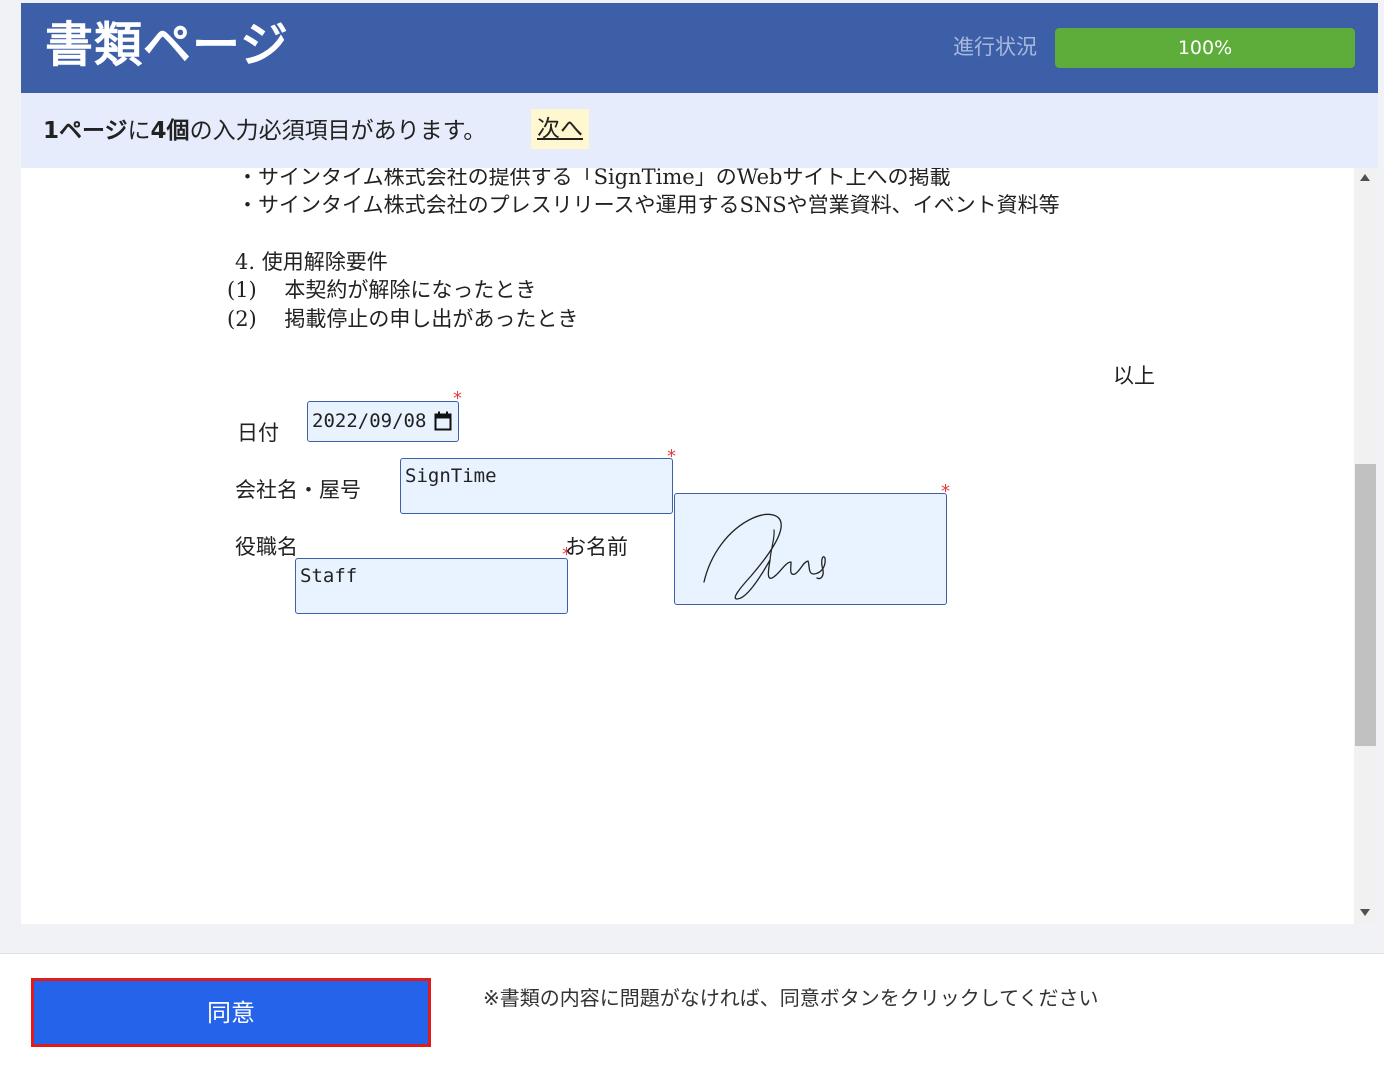  What do you see at coordinates (85, 131) in the screenshot?
I see `notice-page-count: 1ページ` at bounding box center [85, 131].